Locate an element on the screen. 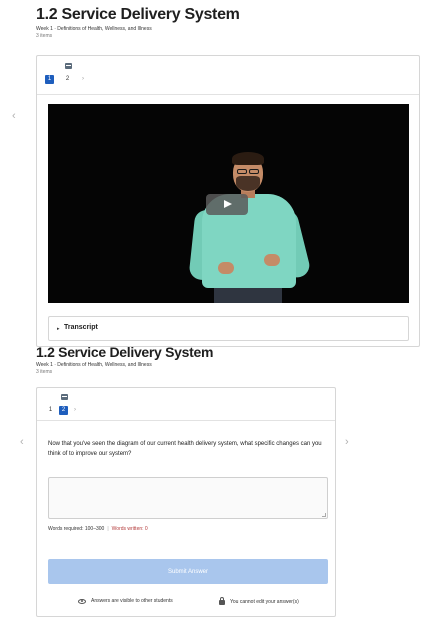 Image resolution: width=432 pixels, height=619 pixels. play-icon is located at coordinates (227, 204).